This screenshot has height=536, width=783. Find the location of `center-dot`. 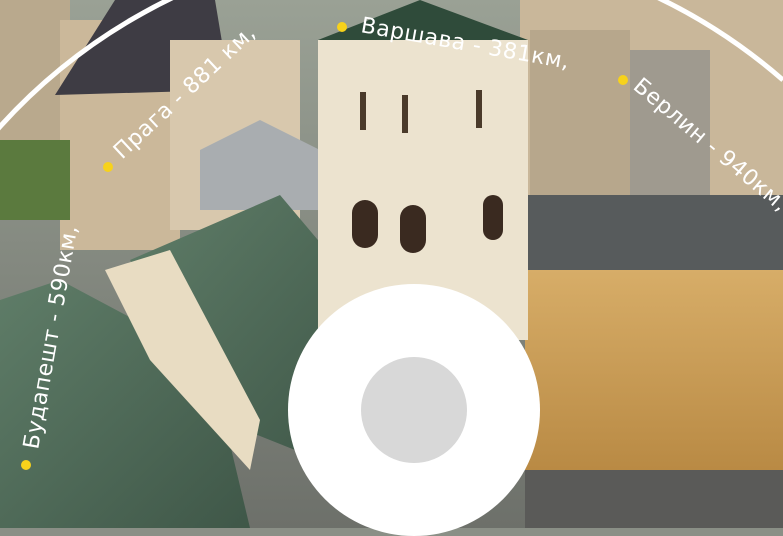

center-dot is located at coordinates (414, 410).